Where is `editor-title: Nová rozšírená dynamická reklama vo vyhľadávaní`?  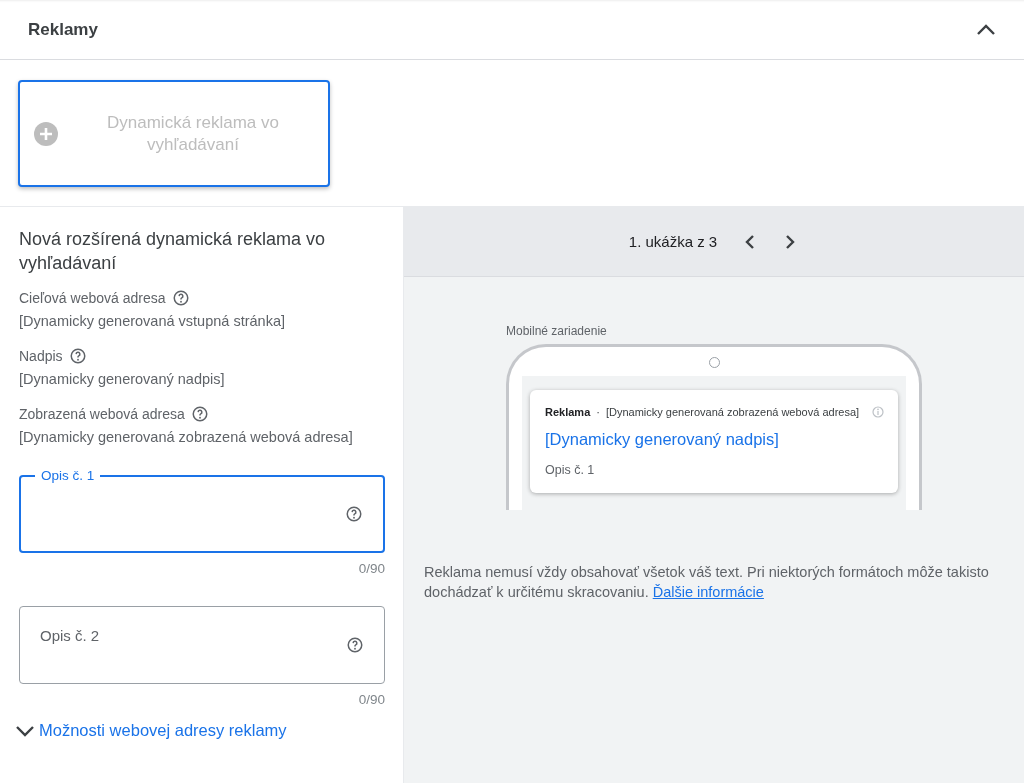 editor-title: Nová rozšírená dynamická reklama vo vyhľadávaní is located at coordinates (173, 251).